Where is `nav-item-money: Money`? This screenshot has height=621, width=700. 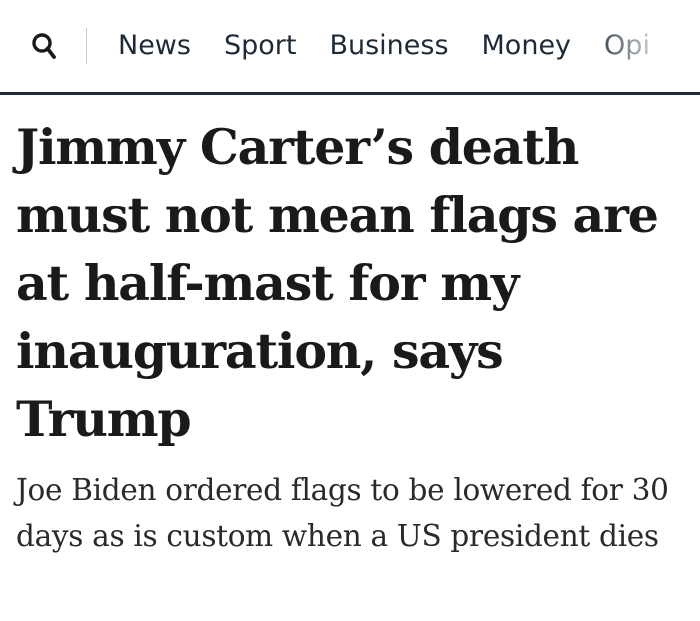
nav-item-money: Money is located at coordinates (527, 46).